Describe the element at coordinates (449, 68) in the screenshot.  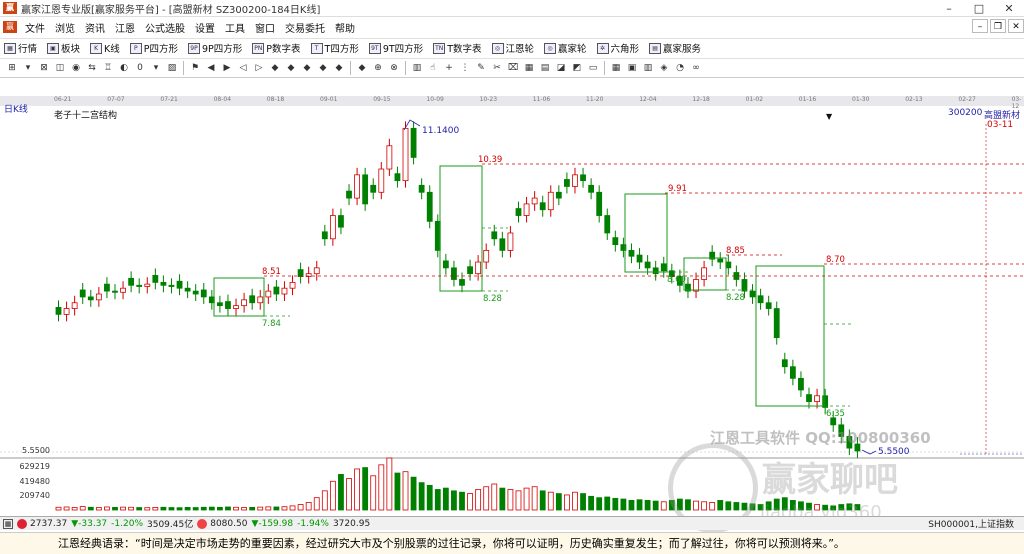
I see `toolbar-tool-icon: +` at that location.